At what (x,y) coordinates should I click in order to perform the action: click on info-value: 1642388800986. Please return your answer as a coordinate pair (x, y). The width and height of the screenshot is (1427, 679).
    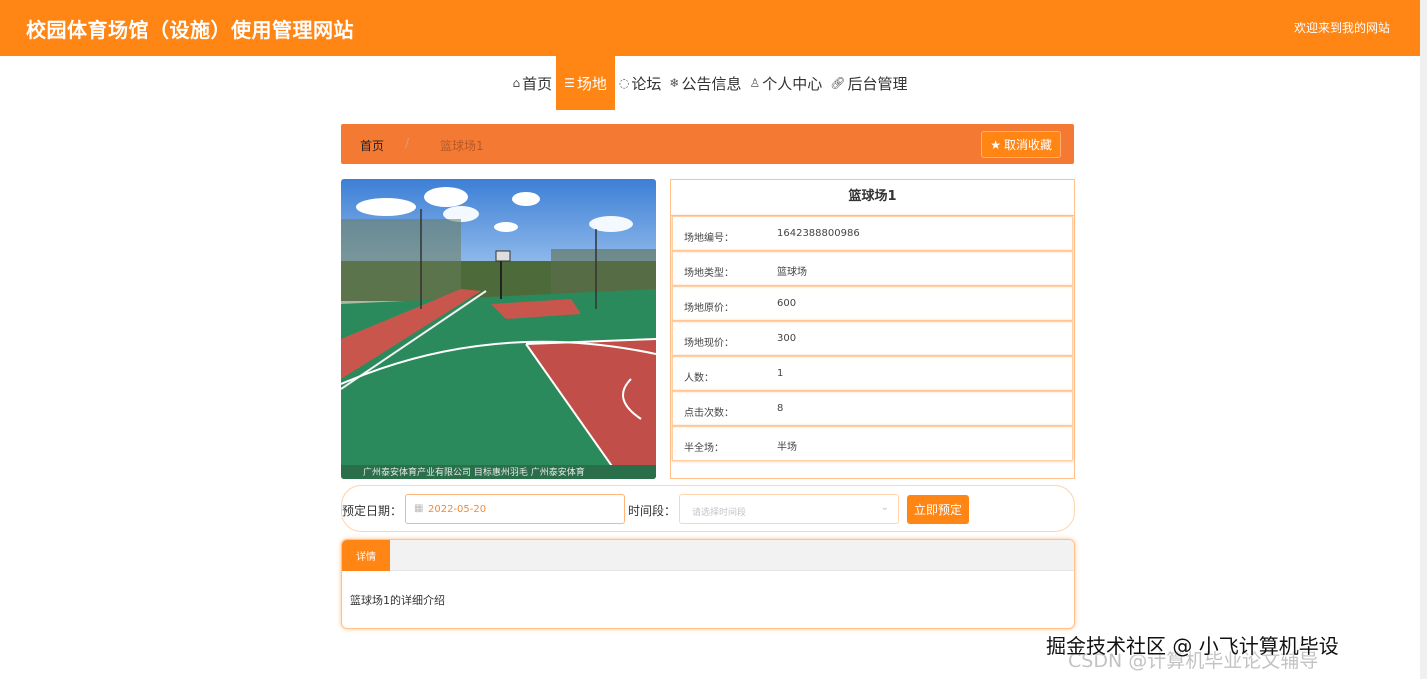
    Looking at the image, I should click on (818, 233).